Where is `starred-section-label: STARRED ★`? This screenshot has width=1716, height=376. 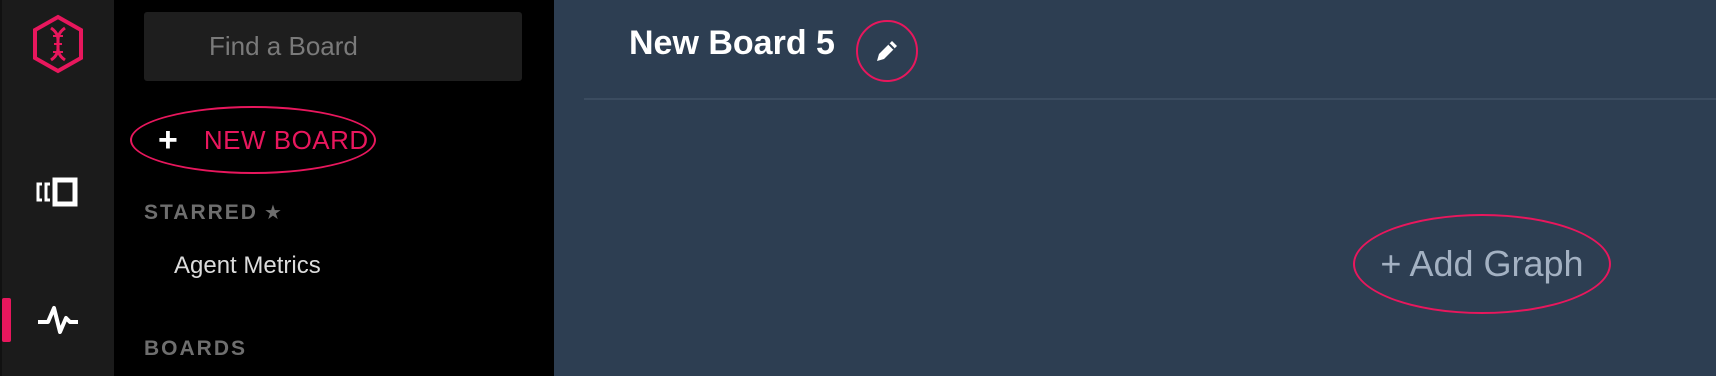
starred-section-label: STARRED ★ is located at coordinates (213, 212).